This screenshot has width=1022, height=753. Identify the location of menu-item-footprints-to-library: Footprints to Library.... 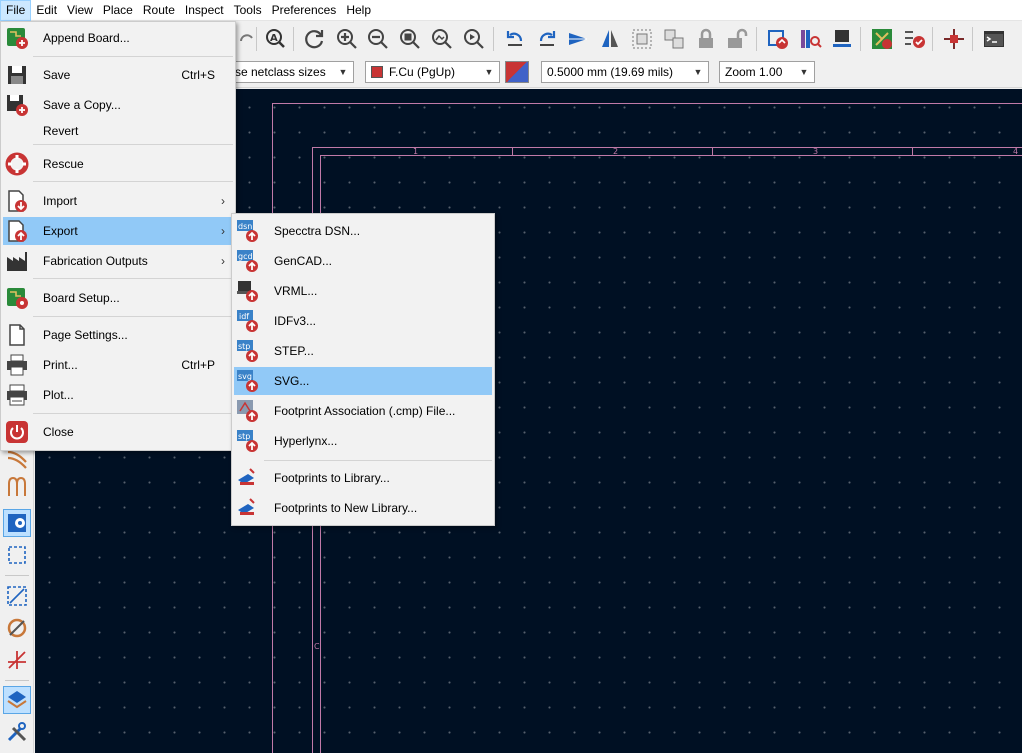
(363, 478).